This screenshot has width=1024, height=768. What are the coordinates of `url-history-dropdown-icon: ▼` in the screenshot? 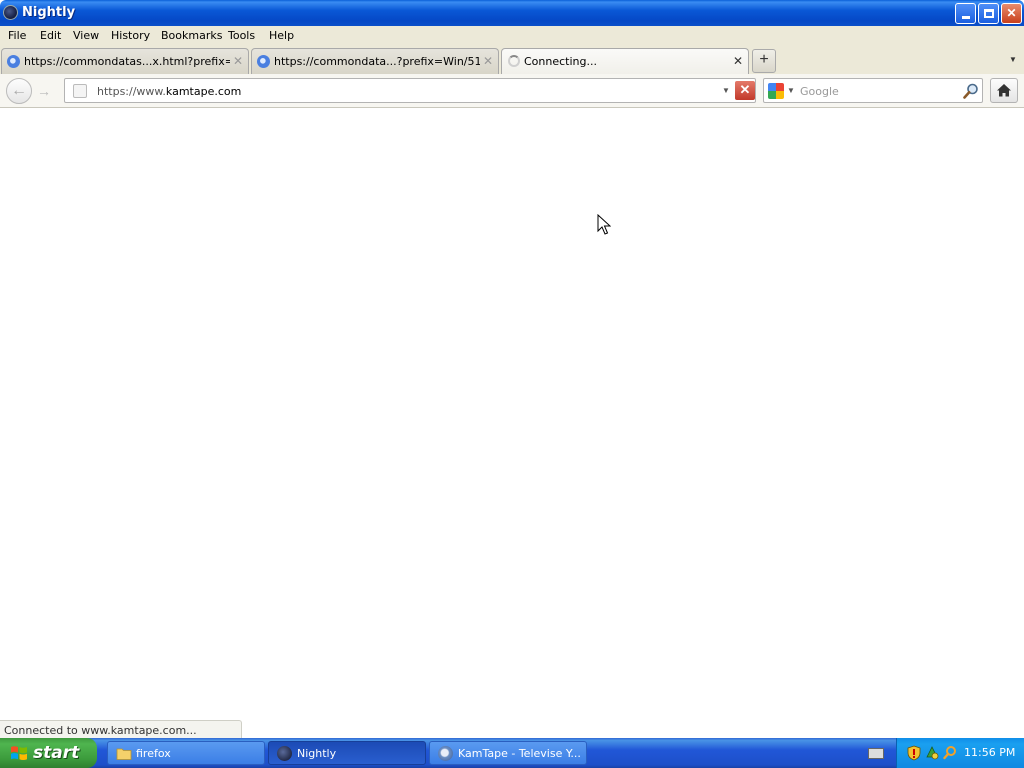 It's located at (726, 90).